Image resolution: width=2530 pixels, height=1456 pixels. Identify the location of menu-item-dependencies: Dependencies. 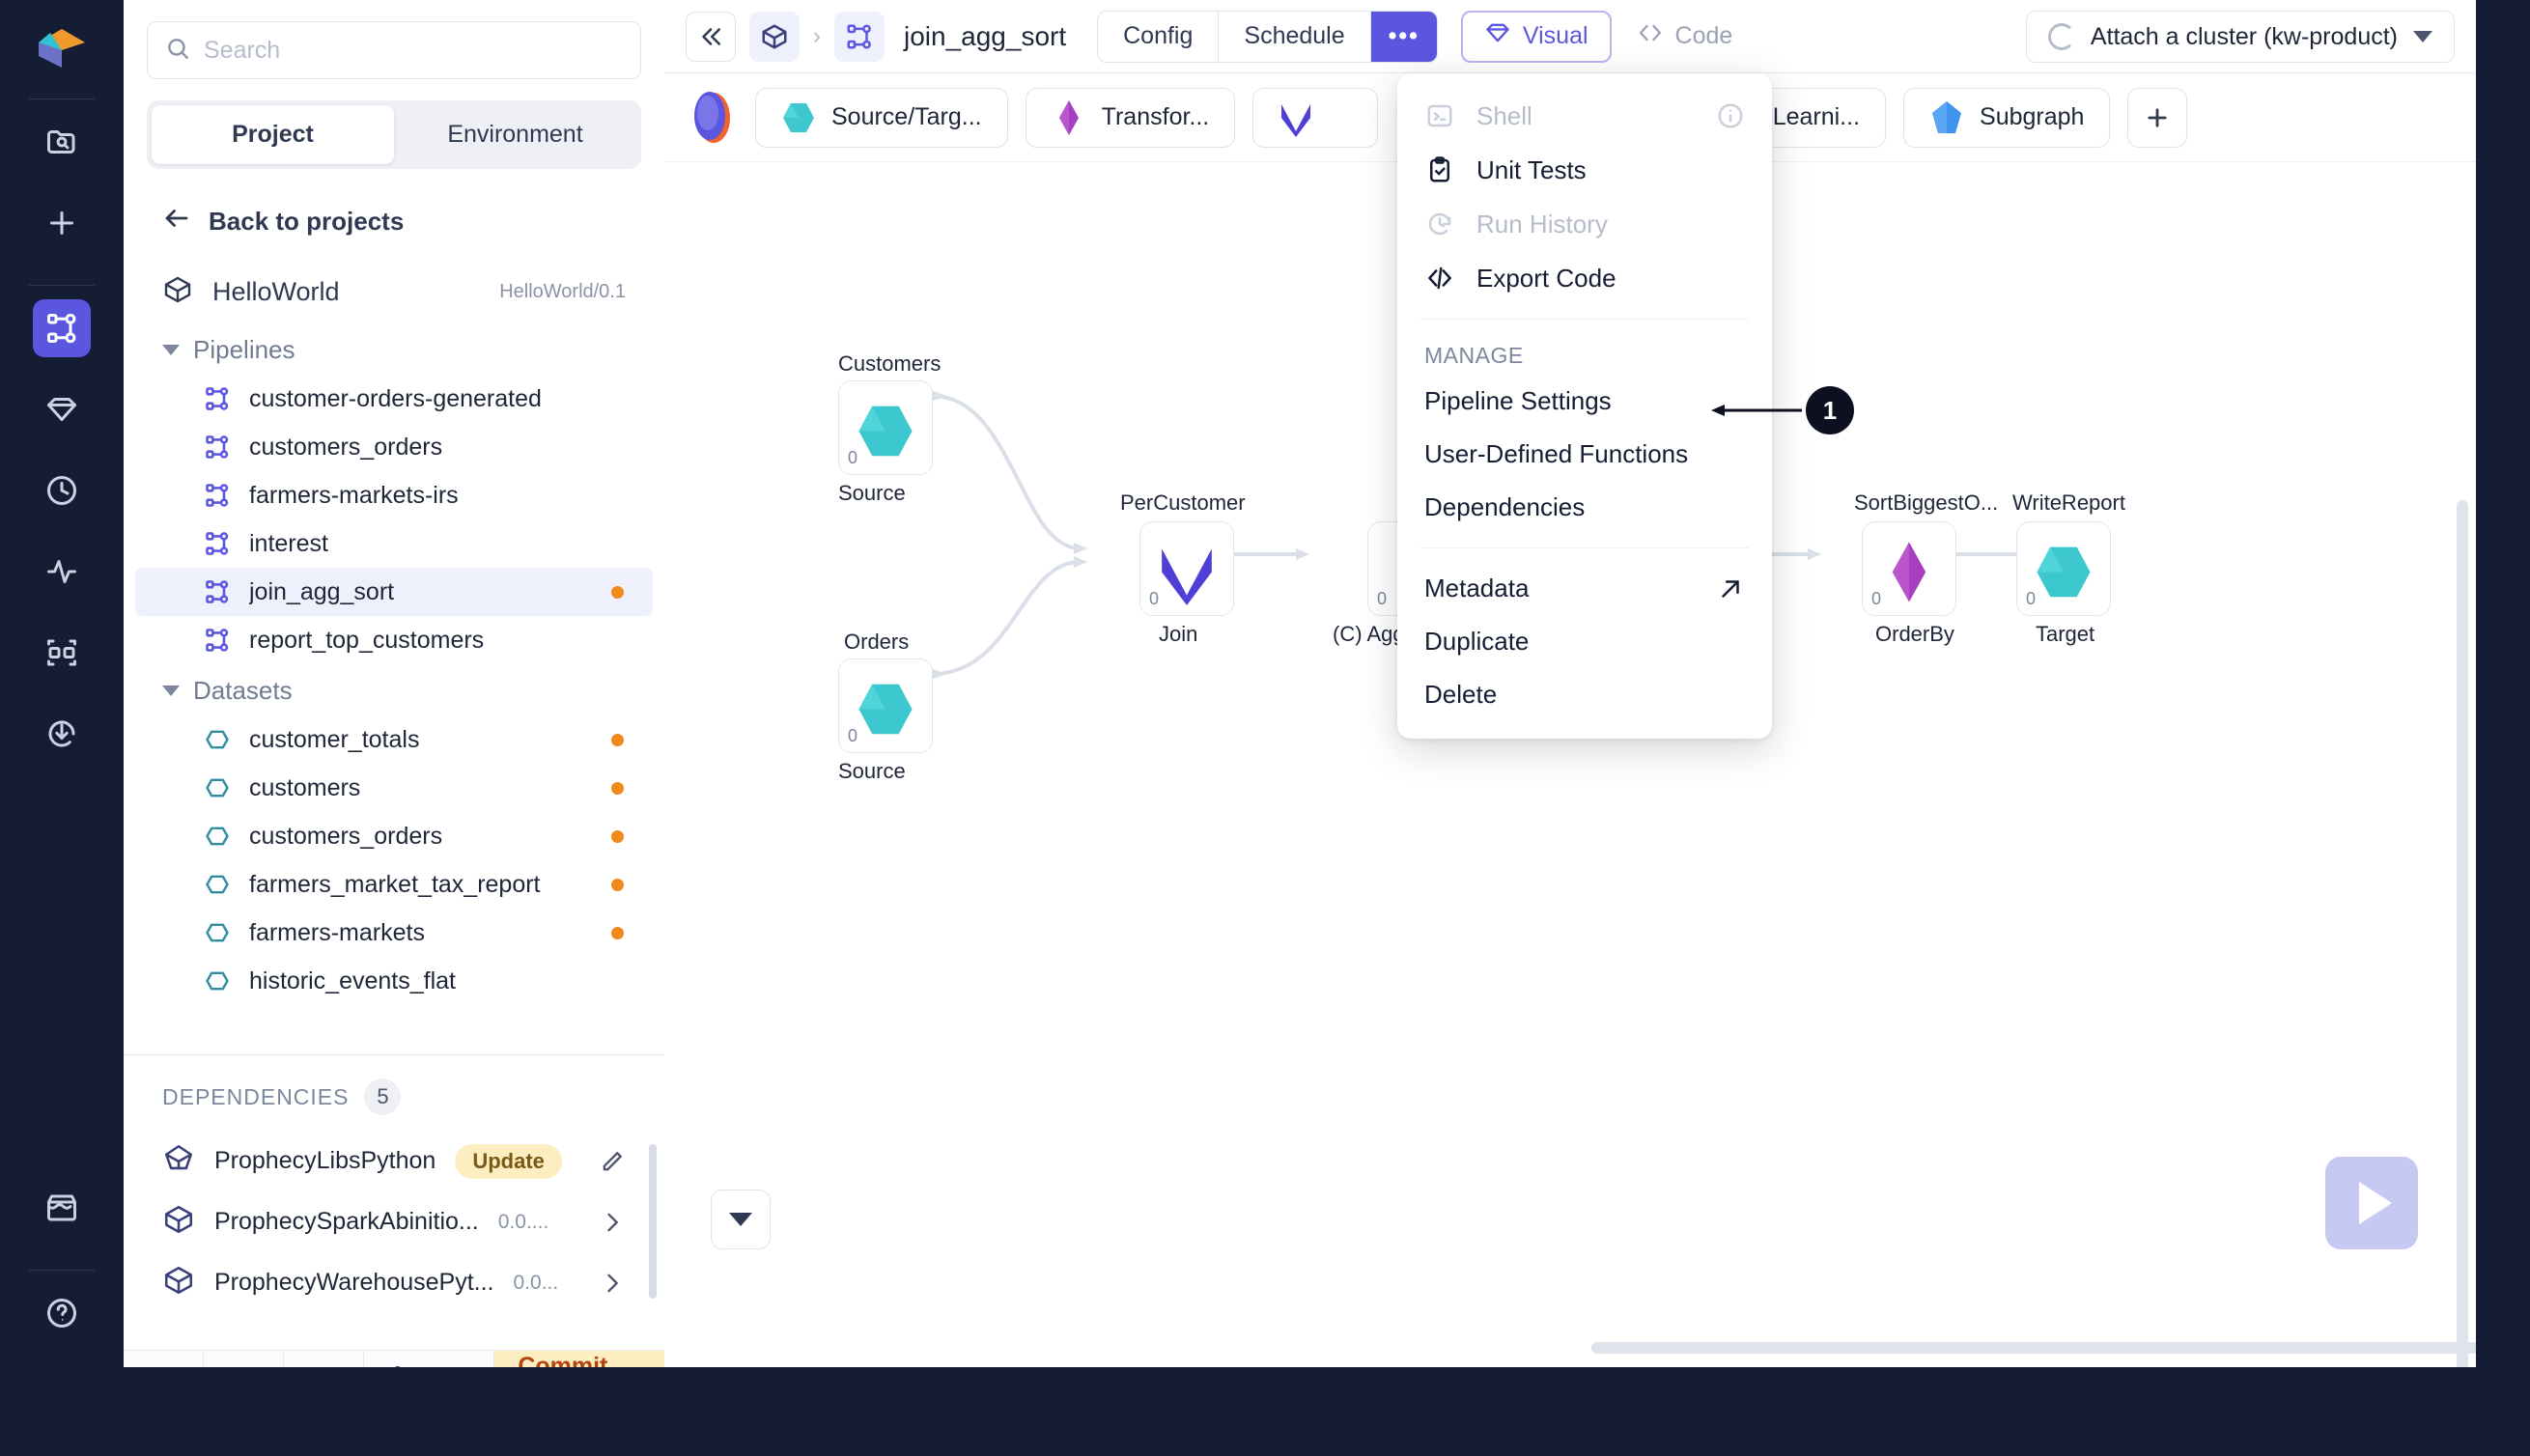
(1584, 507).